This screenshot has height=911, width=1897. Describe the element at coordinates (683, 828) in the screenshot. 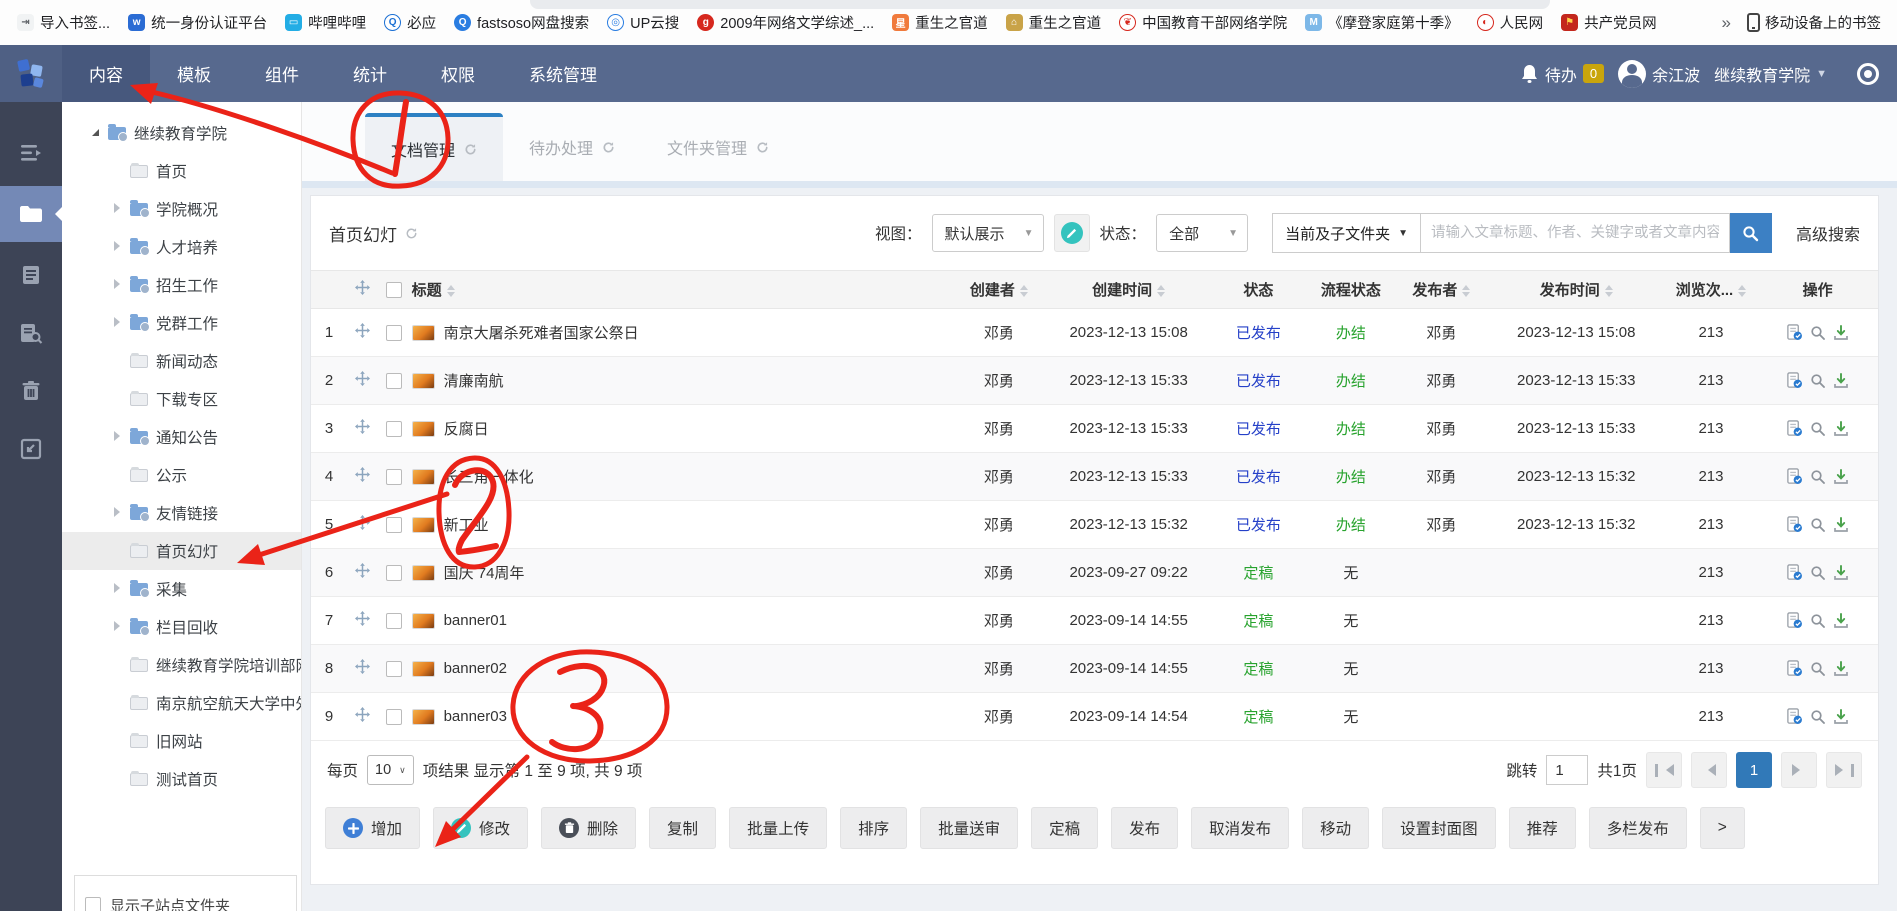

I see `action-button-复制: 复制` at that location.